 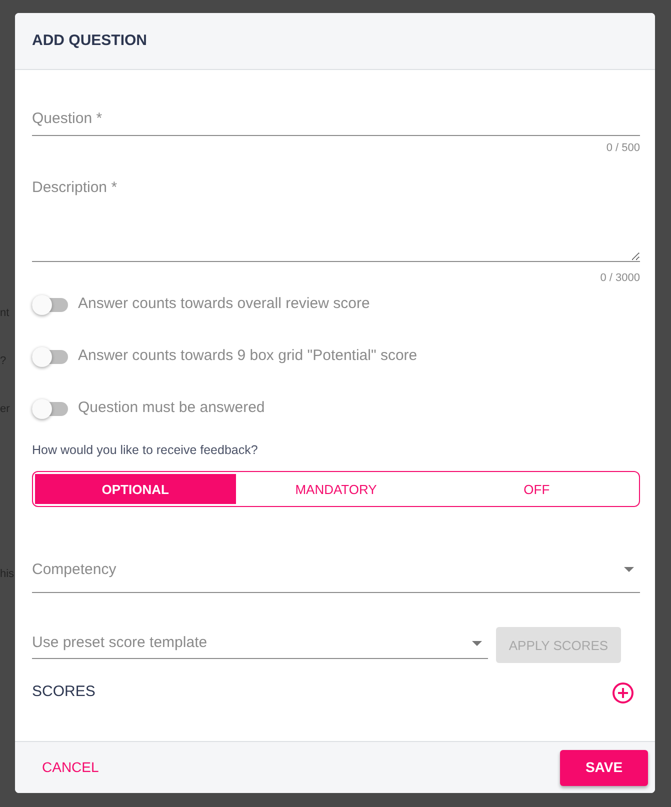 What do you see at coordinates (64, 692) in the screenshot?
I see `scores-heading: SCORES` at bounding box center [64, 692].